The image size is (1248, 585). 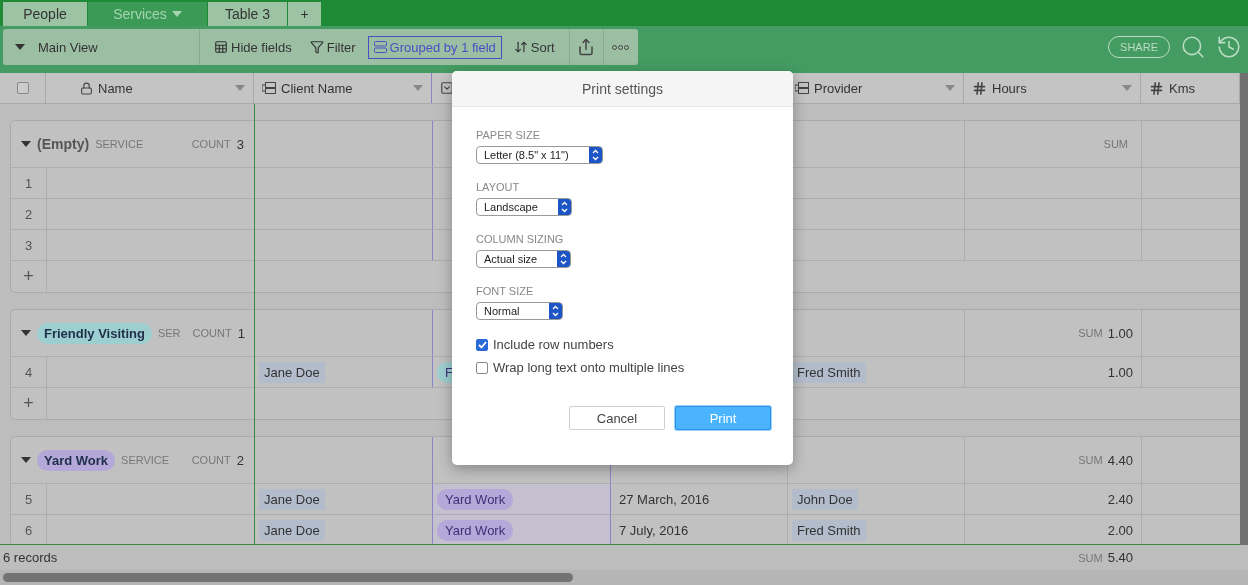 What do you see at coordinates (169, 333) in the screenshot?
I see `group-field-label: SER` at bounding box center [169, 333].